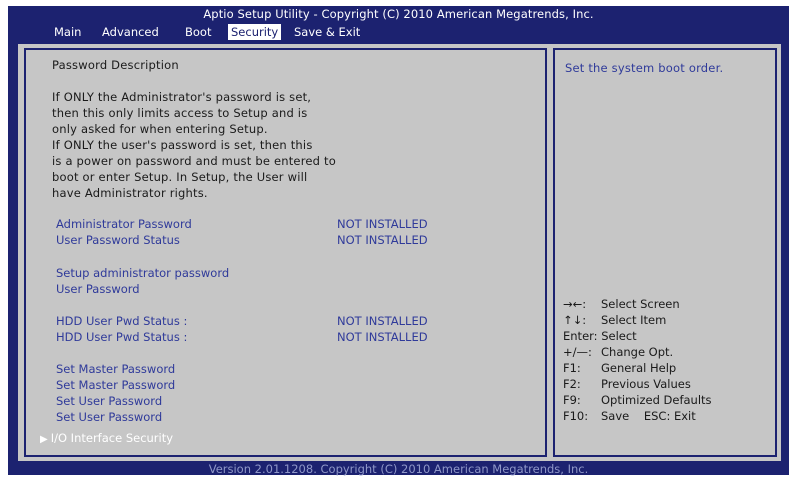 This screenshot has width=797, height=481. What do you see at coordinates (575, 320) in the screenshot?
I see `arrows-up-down-icon: ↑↓:` at bounding box center [575, 320].